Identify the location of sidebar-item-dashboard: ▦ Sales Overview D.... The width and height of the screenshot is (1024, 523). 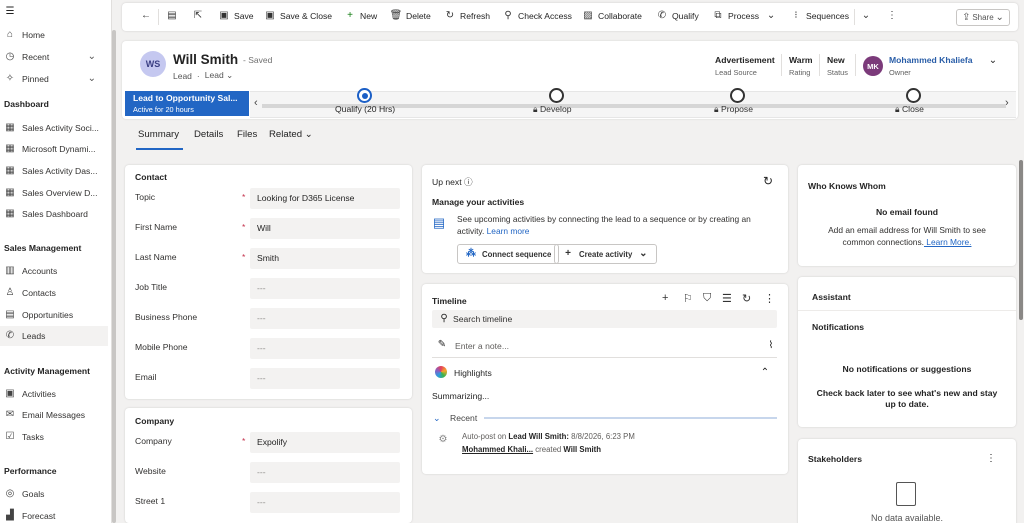
(54, 193).